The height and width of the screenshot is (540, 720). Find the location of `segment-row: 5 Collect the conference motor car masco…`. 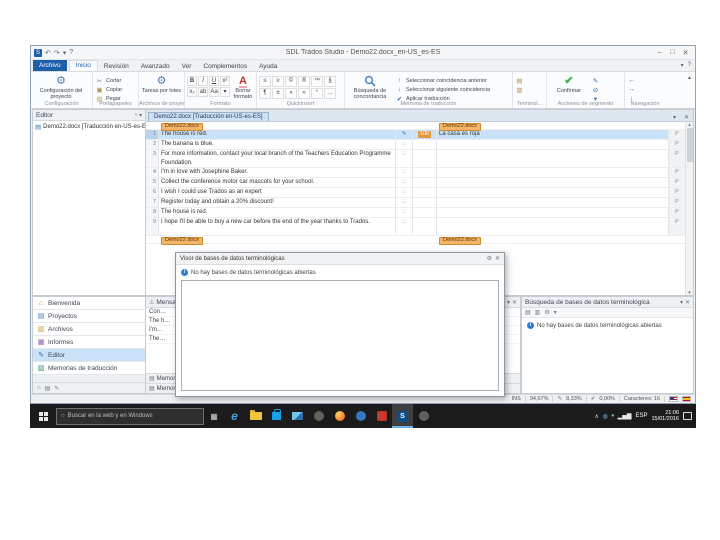

segment-row: 5 Collect the conference motor car masco… is located at coordinates (415, 183).